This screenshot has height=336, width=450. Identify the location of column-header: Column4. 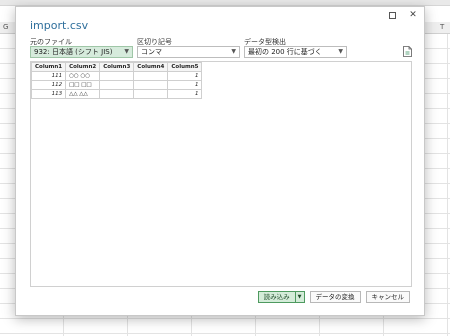
(151, 67).